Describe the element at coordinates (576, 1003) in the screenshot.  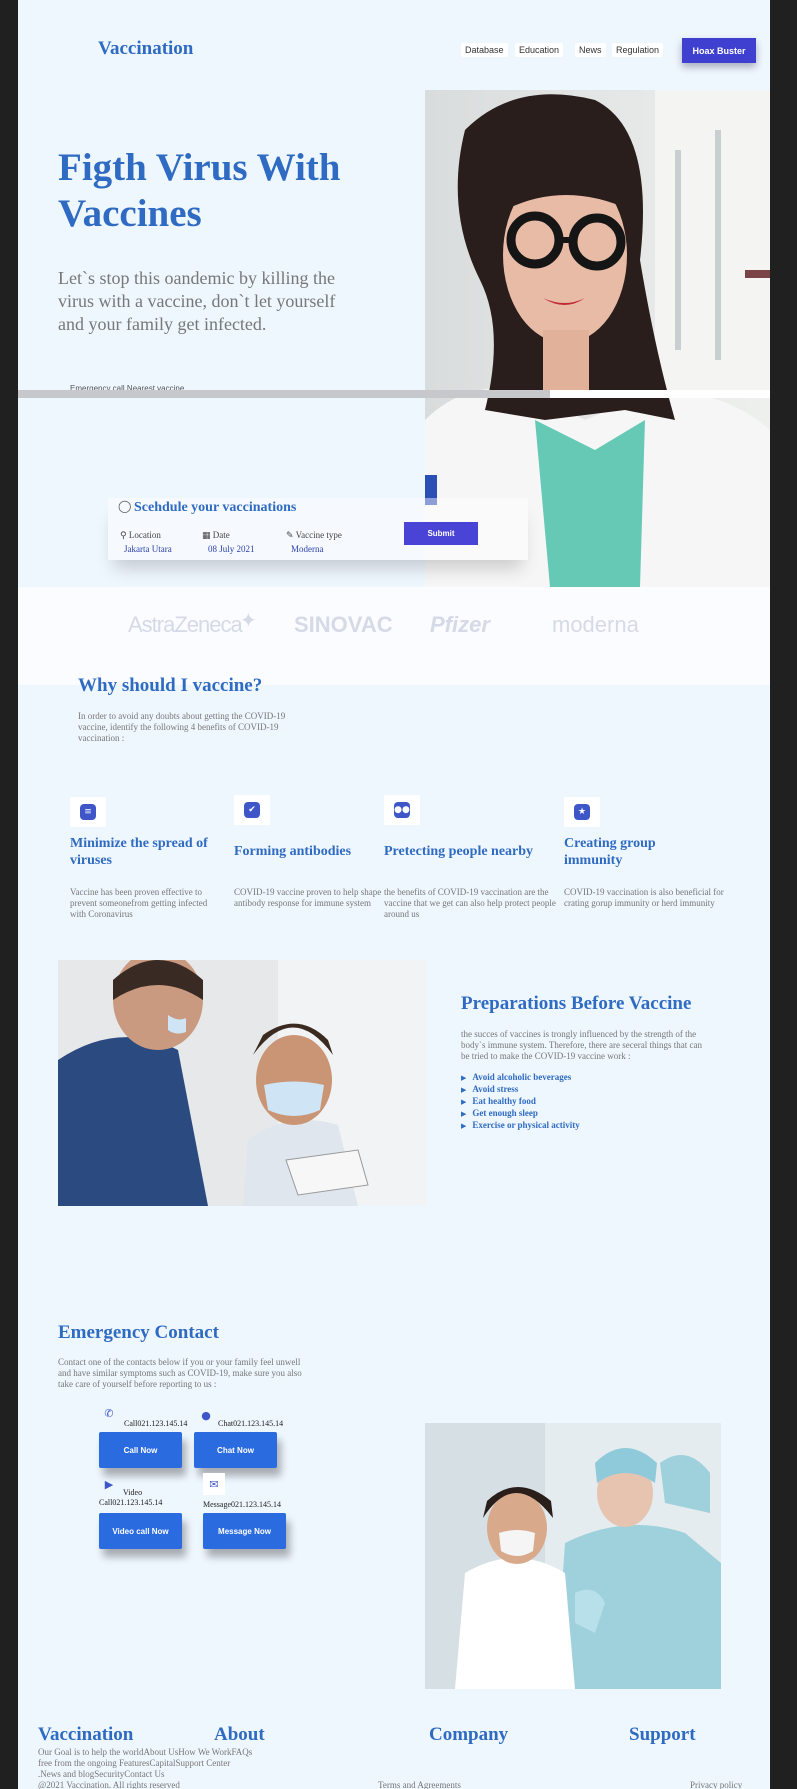
I see `prep-title: Preparations Before Vaccine` at that location.